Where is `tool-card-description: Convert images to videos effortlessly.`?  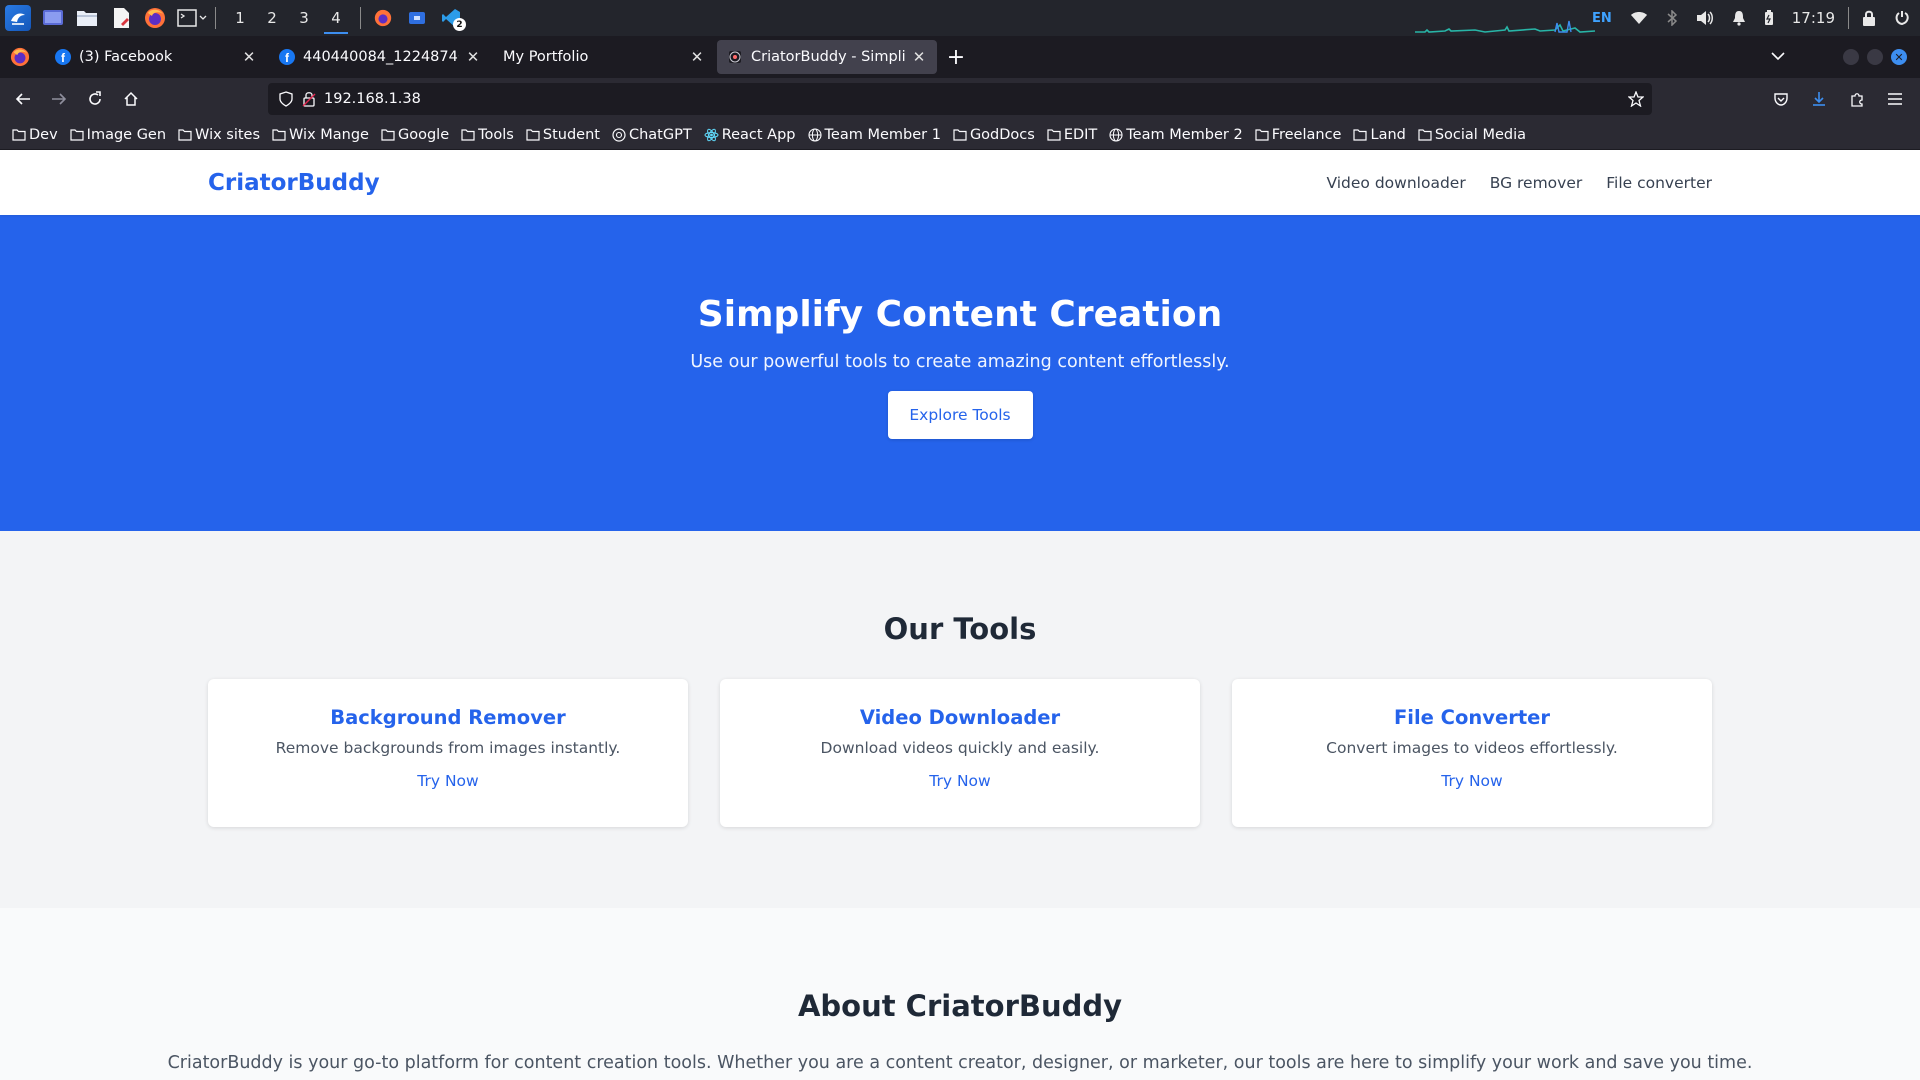
tool-card-description: Convert images to videos effortlessly. is located at coordinates (1472, 748).